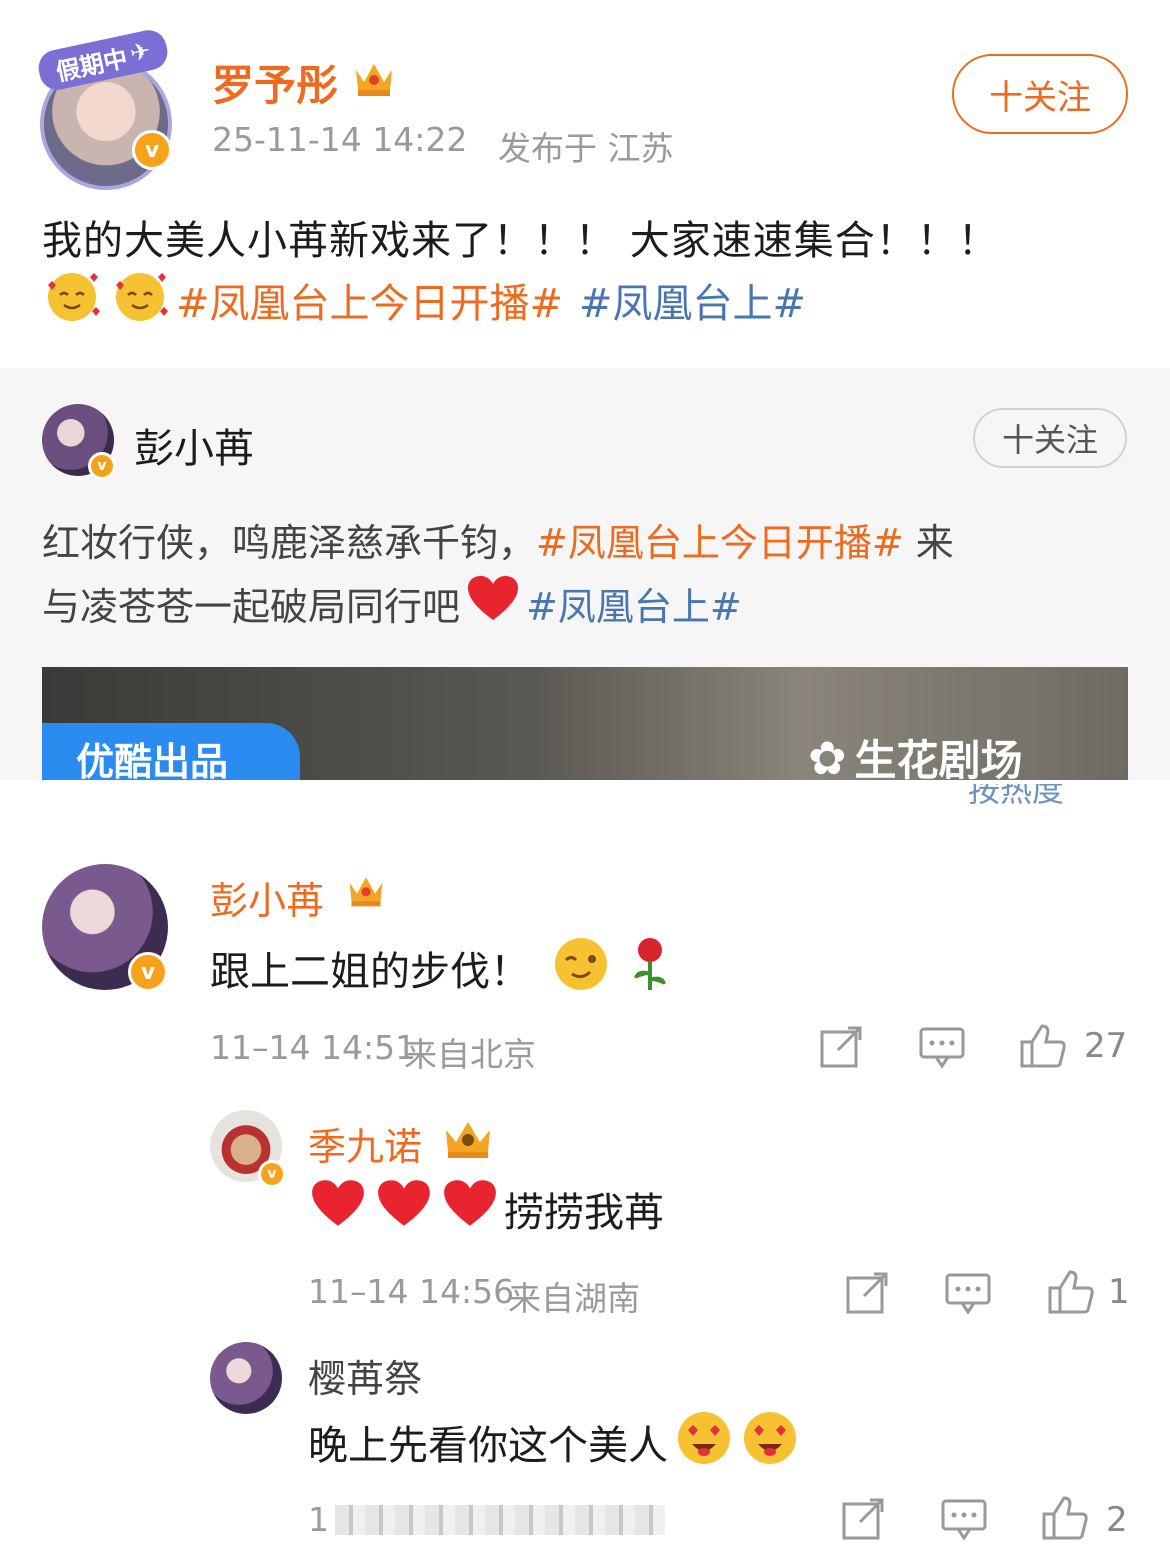 This screenshot has width=1170, height=1560. What do you see at coordinates (470, 1054) in the screenshot?
I see `comment-location: 来自北京` at bounding box center [470, 1054].